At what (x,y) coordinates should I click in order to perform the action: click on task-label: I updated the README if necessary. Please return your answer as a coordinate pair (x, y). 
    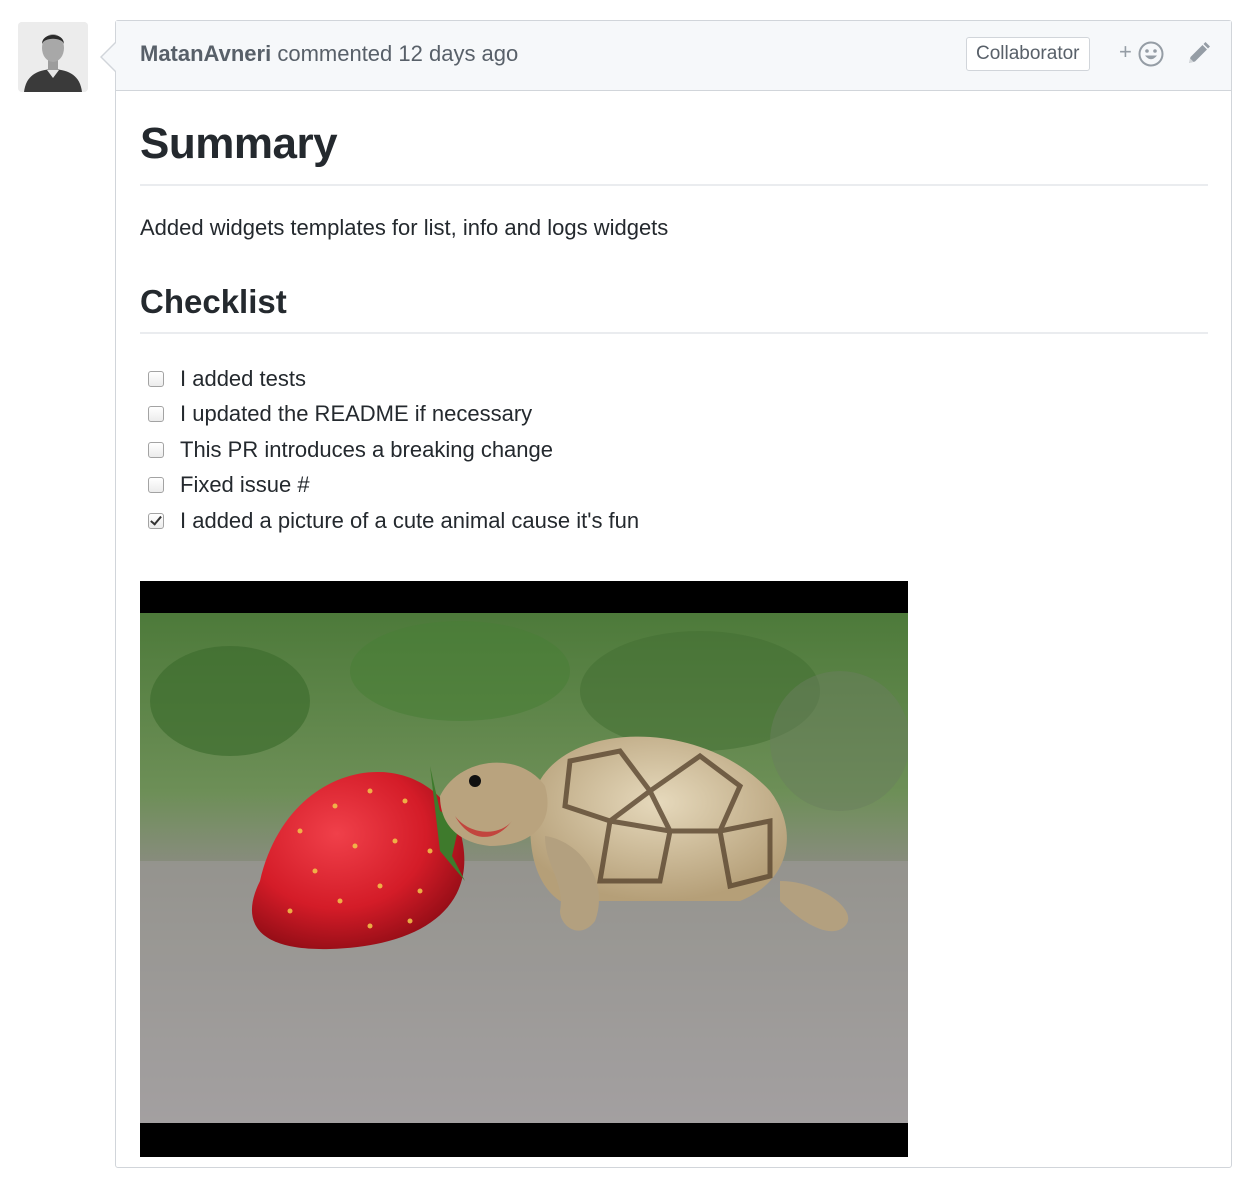
    Looking at the image, I should click on (356, 414).